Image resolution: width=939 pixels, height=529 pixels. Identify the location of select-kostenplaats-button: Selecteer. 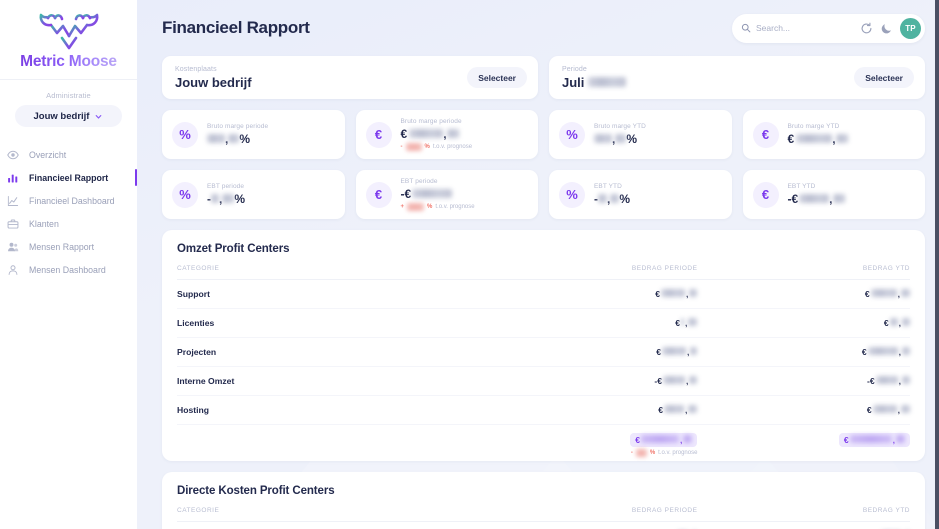
(497, 77).